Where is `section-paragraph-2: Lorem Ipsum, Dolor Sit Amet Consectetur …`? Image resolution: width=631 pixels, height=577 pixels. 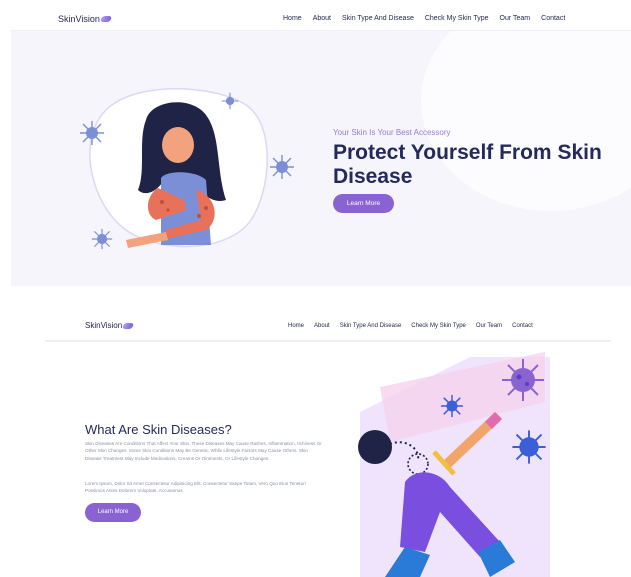 section-paragraph-2: Lorem Ipsum, Dolor Sit Amet Consectetur … is located at coordinates (195, 487).